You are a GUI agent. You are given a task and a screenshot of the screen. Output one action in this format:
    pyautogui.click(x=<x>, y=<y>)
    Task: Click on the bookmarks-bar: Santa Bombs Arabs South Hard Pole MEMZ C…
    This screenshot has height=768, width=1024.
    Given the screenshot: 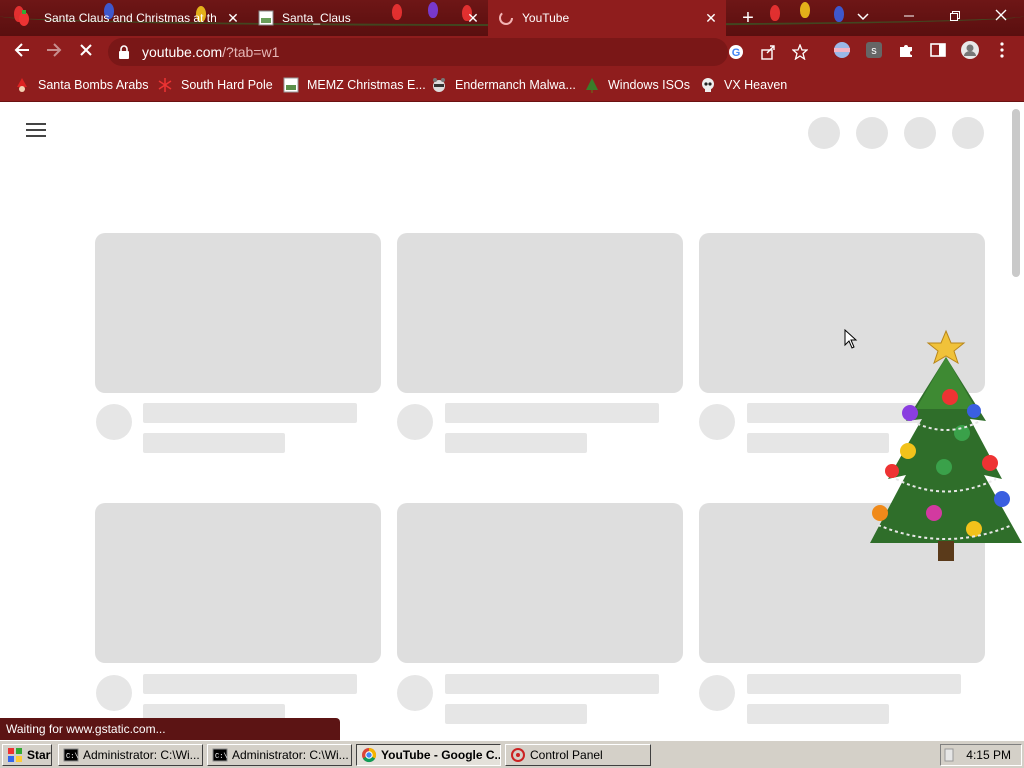 What is the action you would take?
    pyautogui.click(x=512, y=85)
    